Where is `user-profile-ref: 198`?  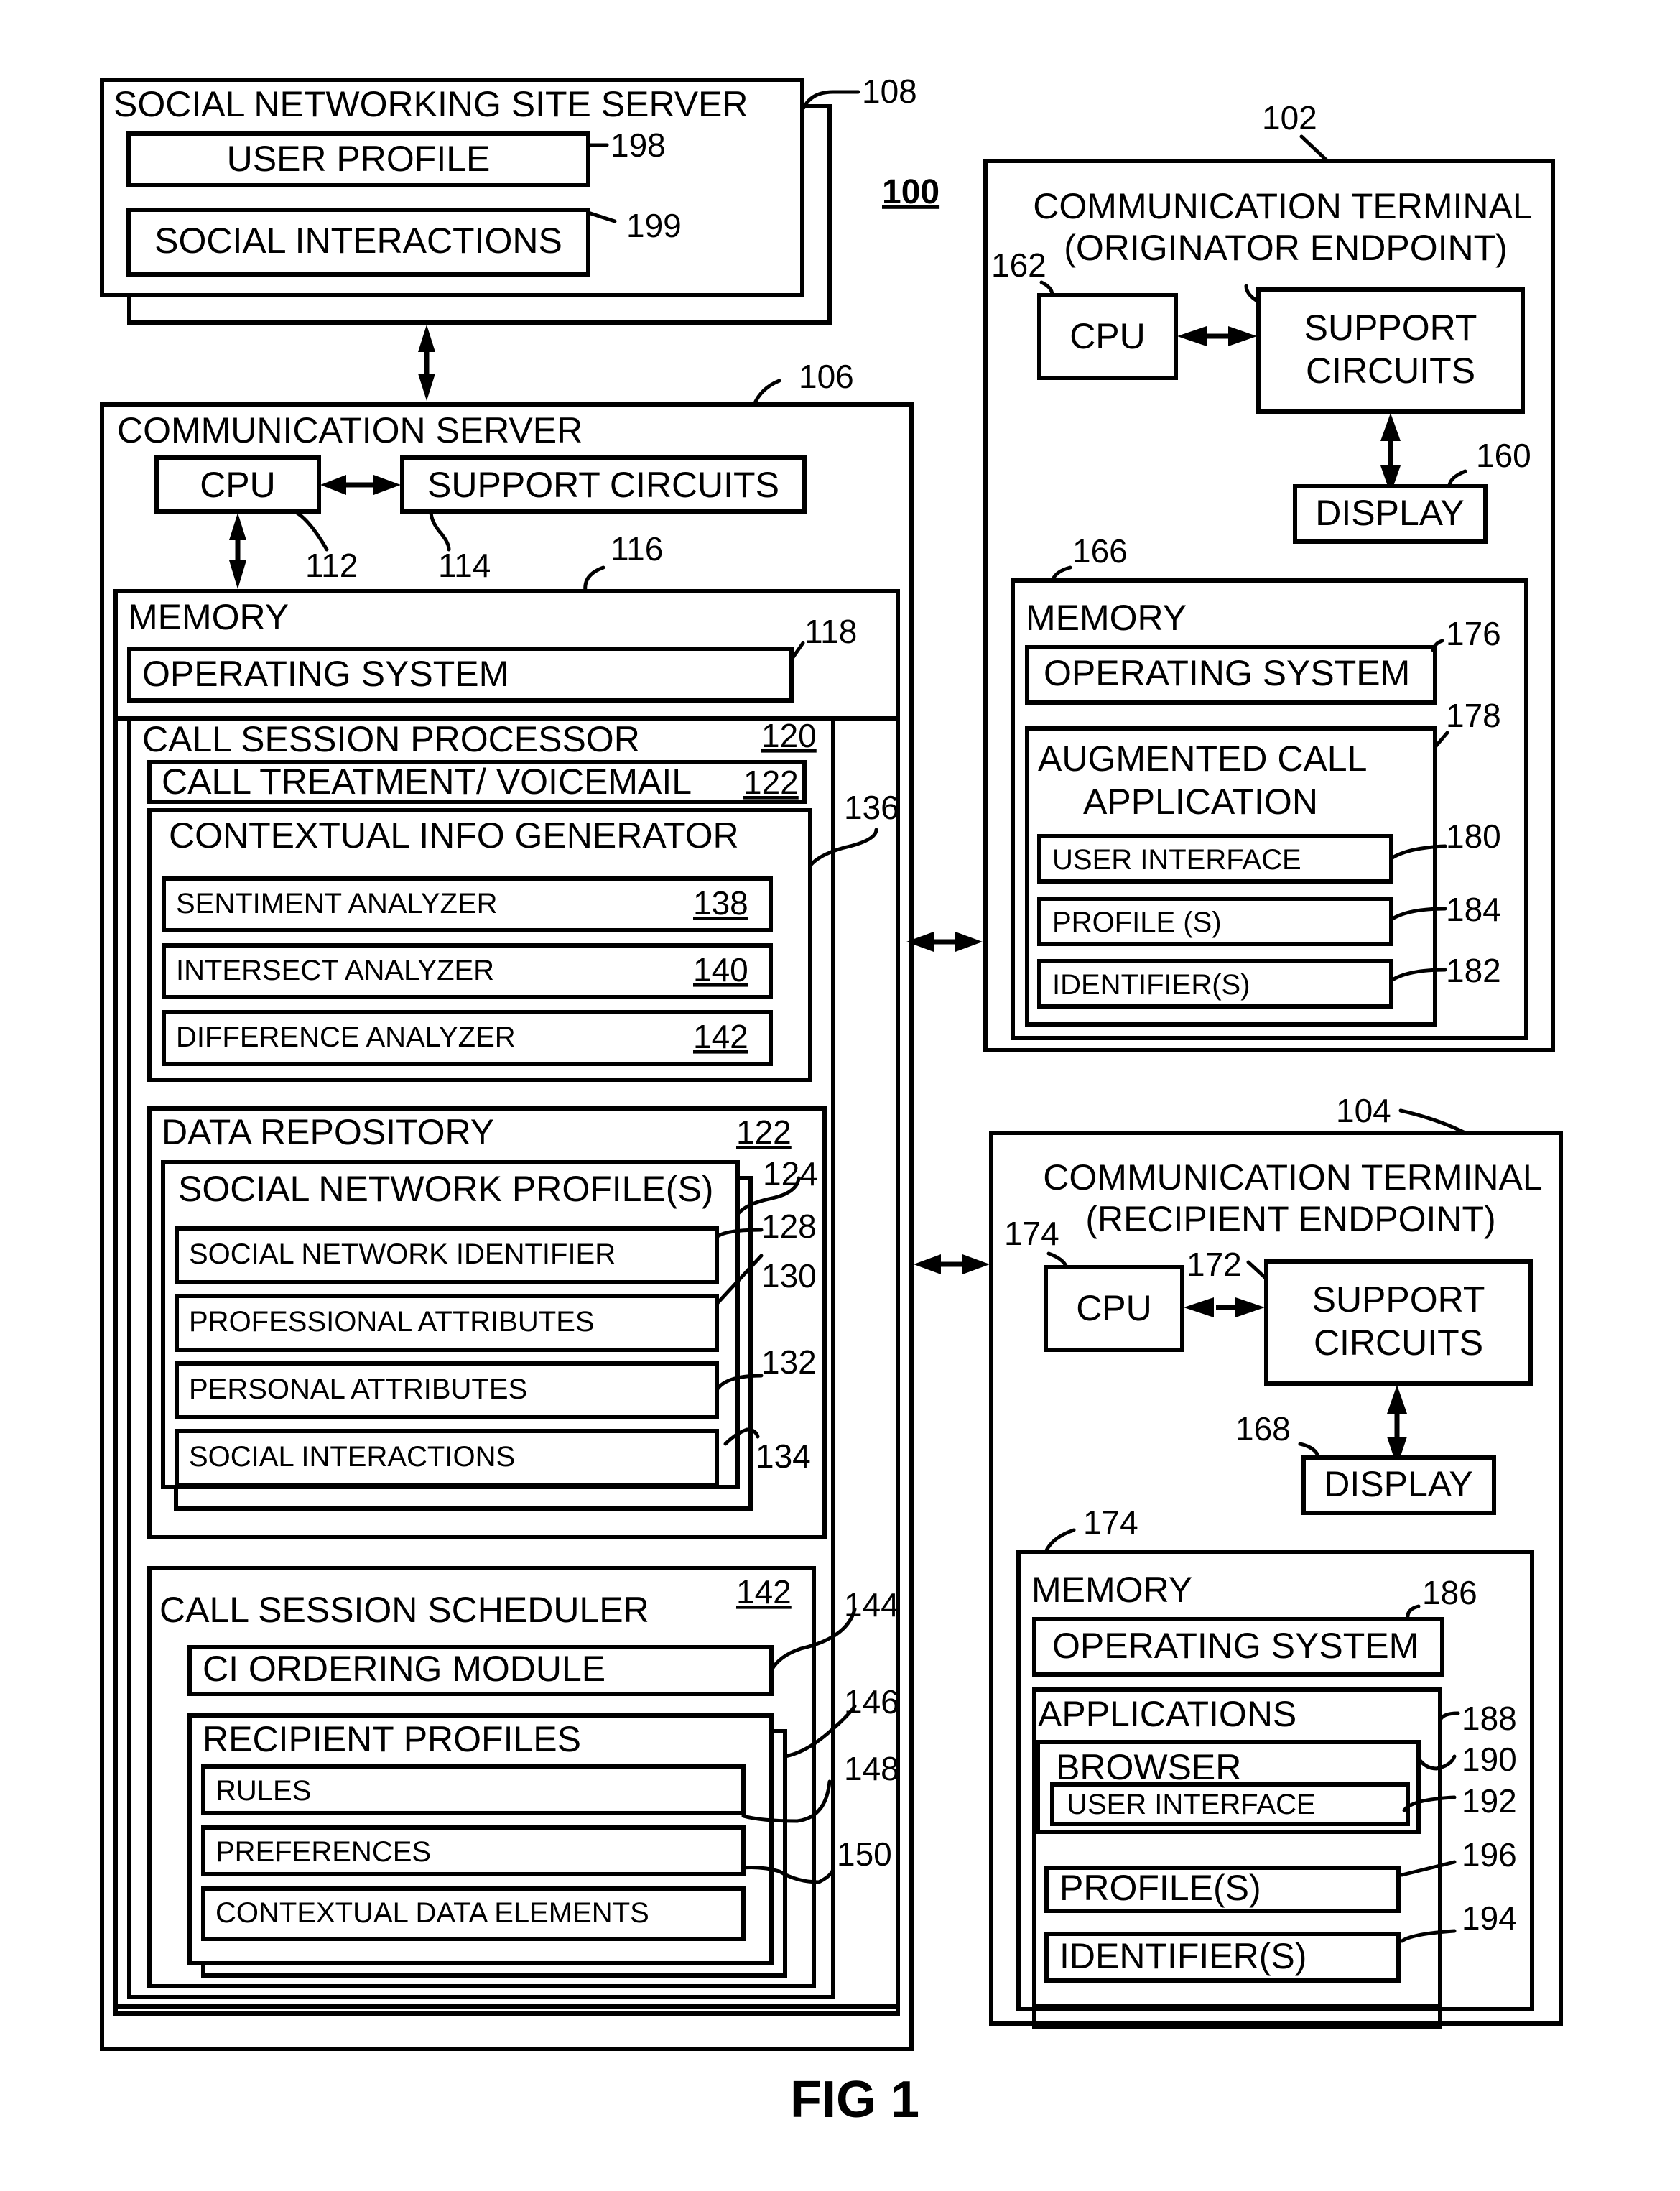
user-profile-ref: 198 is located at coordinates (638, 145).